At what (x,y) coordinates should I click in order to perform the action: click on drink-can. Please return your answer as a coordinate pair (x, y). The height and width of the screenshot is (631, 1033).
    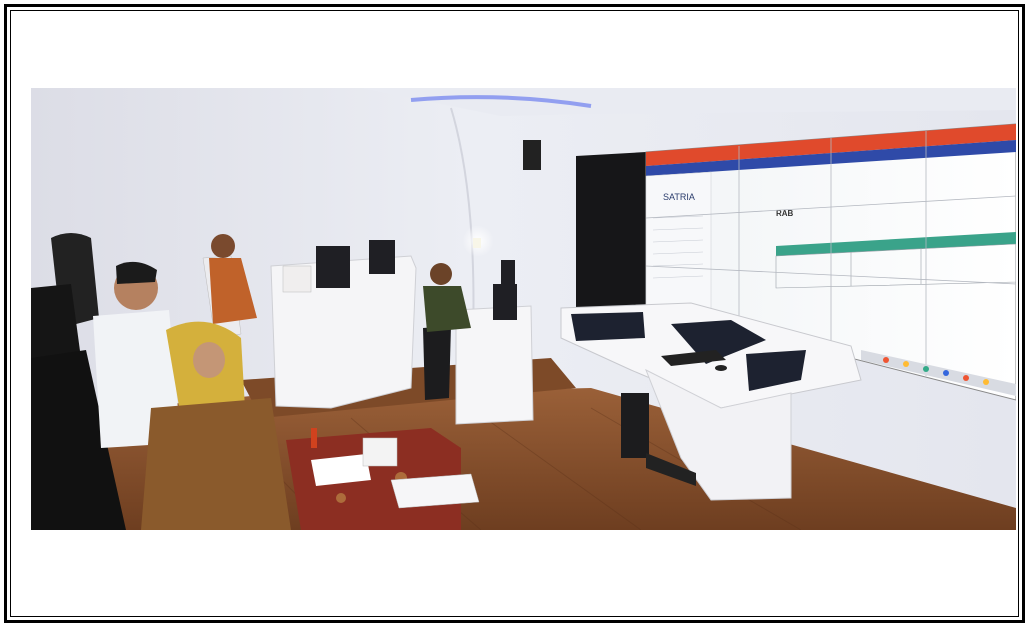
    Looking at the image, I should click on (314, 438).